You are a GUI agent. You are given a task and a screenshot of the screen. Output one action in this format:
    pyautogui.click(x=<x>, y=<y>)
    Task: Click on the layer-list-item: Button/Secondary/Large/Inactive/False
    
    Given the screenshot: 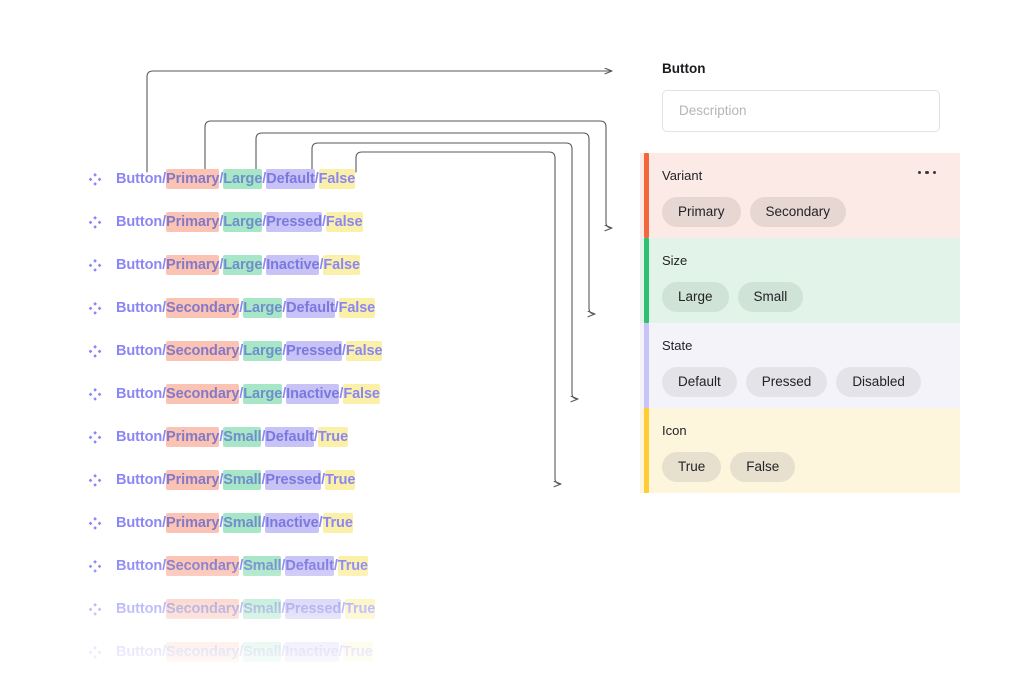 What is the action you would take?
    pyautogui.click(x=298, y=394)
    